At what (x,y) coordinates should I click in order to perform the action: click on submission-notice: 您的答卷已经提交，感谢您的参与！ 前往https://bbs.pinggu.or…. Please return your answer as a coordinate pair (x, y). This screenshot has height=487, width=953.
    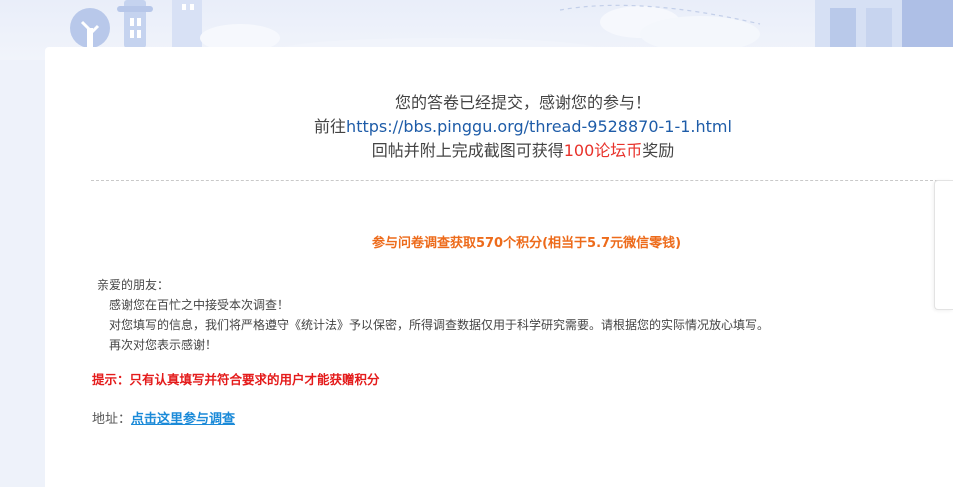
    Looking at the image, I should click on (499, 127).